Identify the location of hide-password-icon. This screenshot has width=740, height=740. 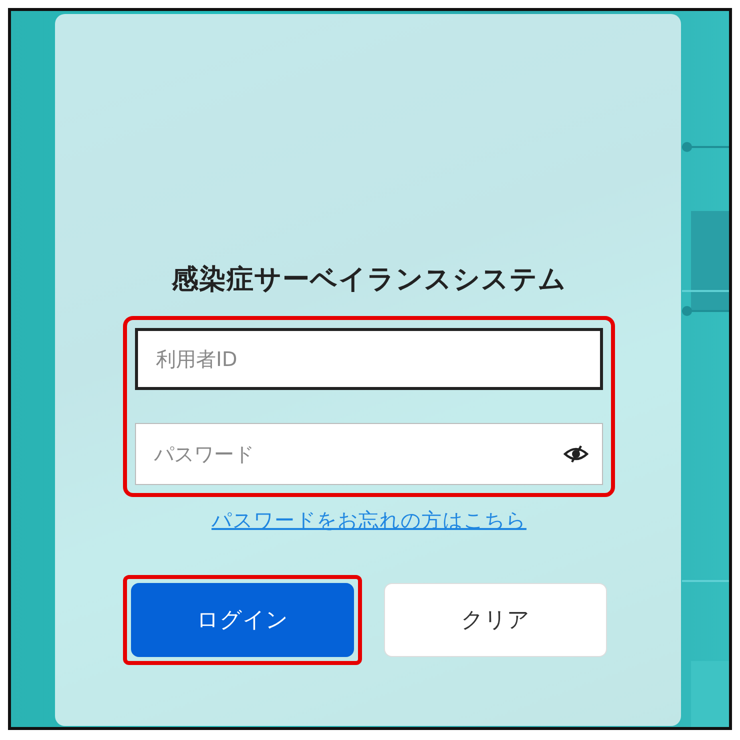
(576, 454).